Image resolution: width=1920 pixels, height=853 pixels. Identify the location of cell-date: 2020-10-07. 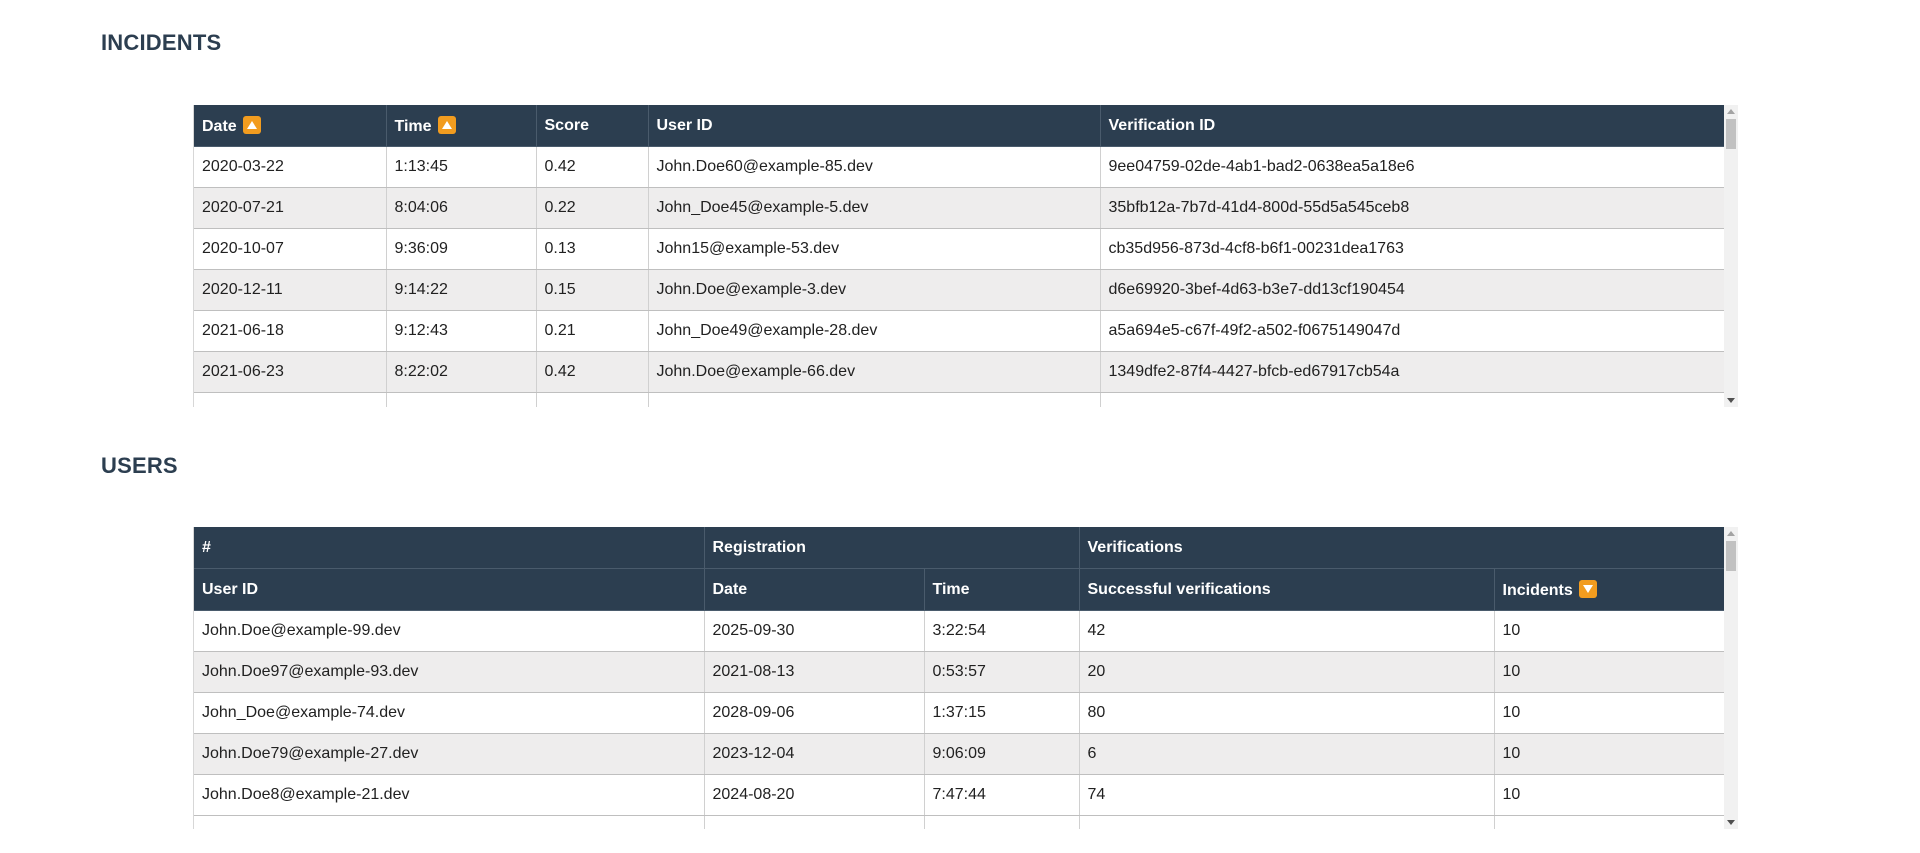
(290, 249).